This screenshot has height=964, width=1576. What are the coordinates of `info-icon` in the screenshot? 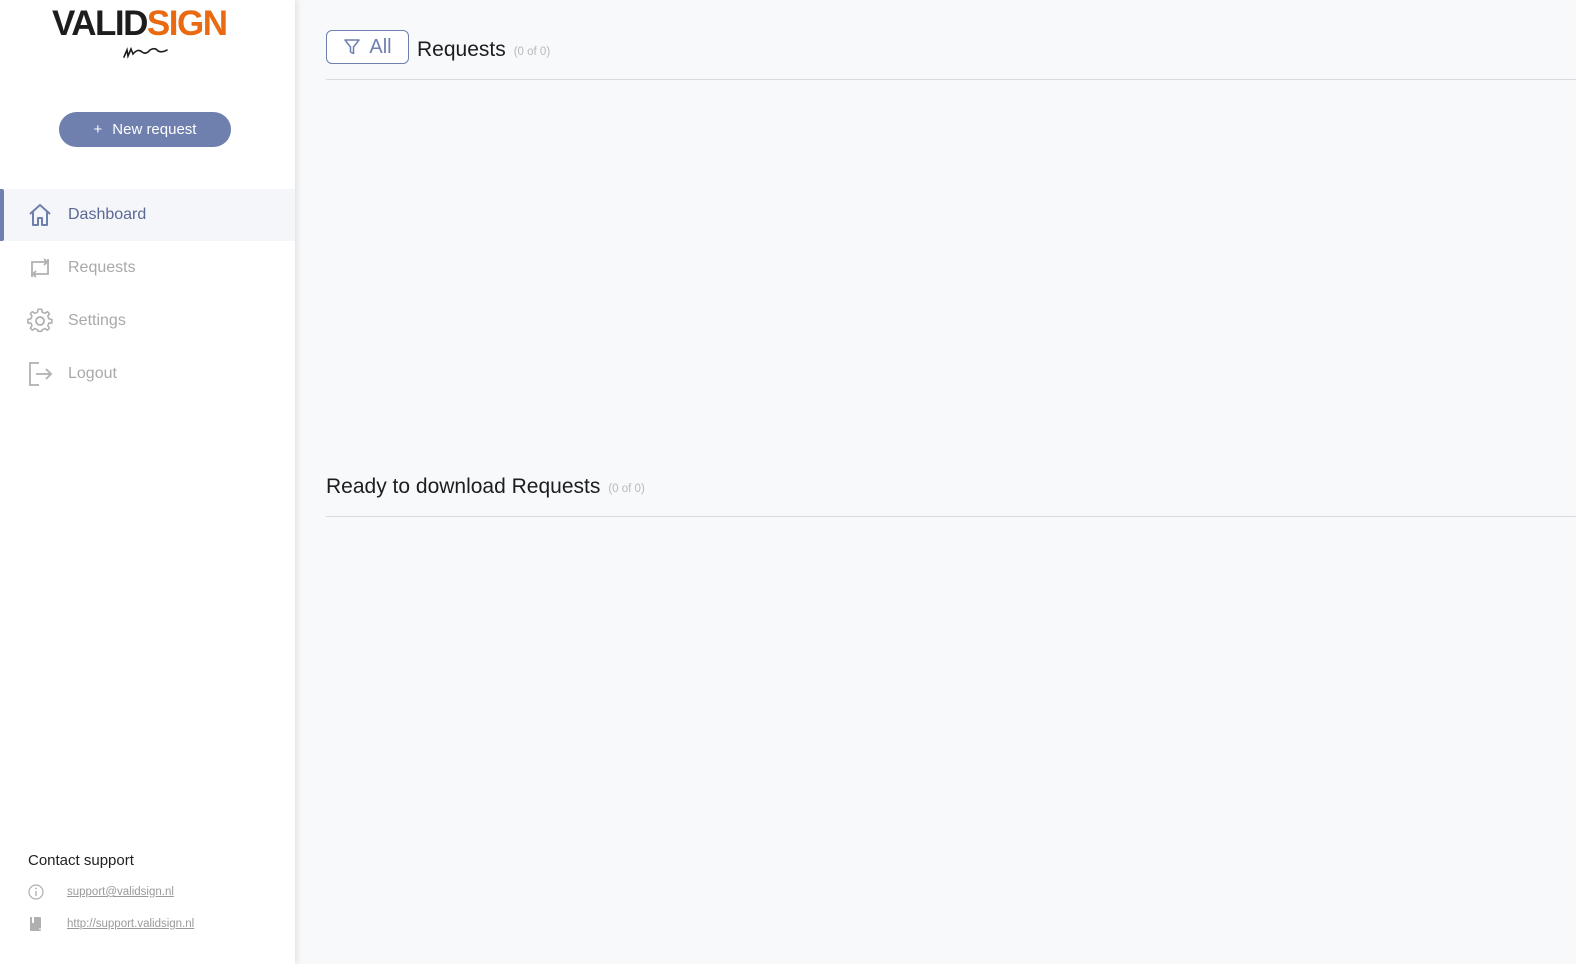 It's located at (36, 892).